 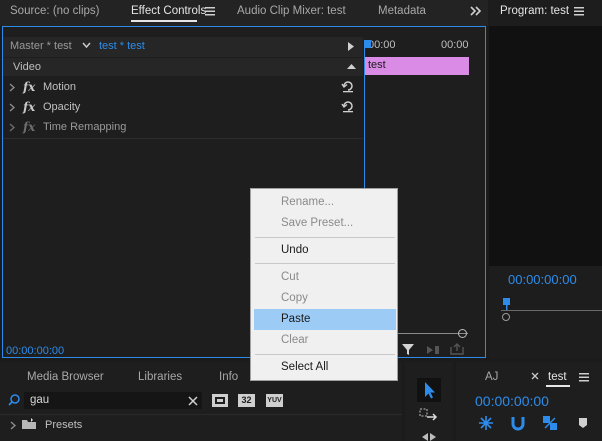 What do you see at coordinates (491, 377) in the screenshot?
I see `tab-aj: AJ` at bounding box center [491, 377].